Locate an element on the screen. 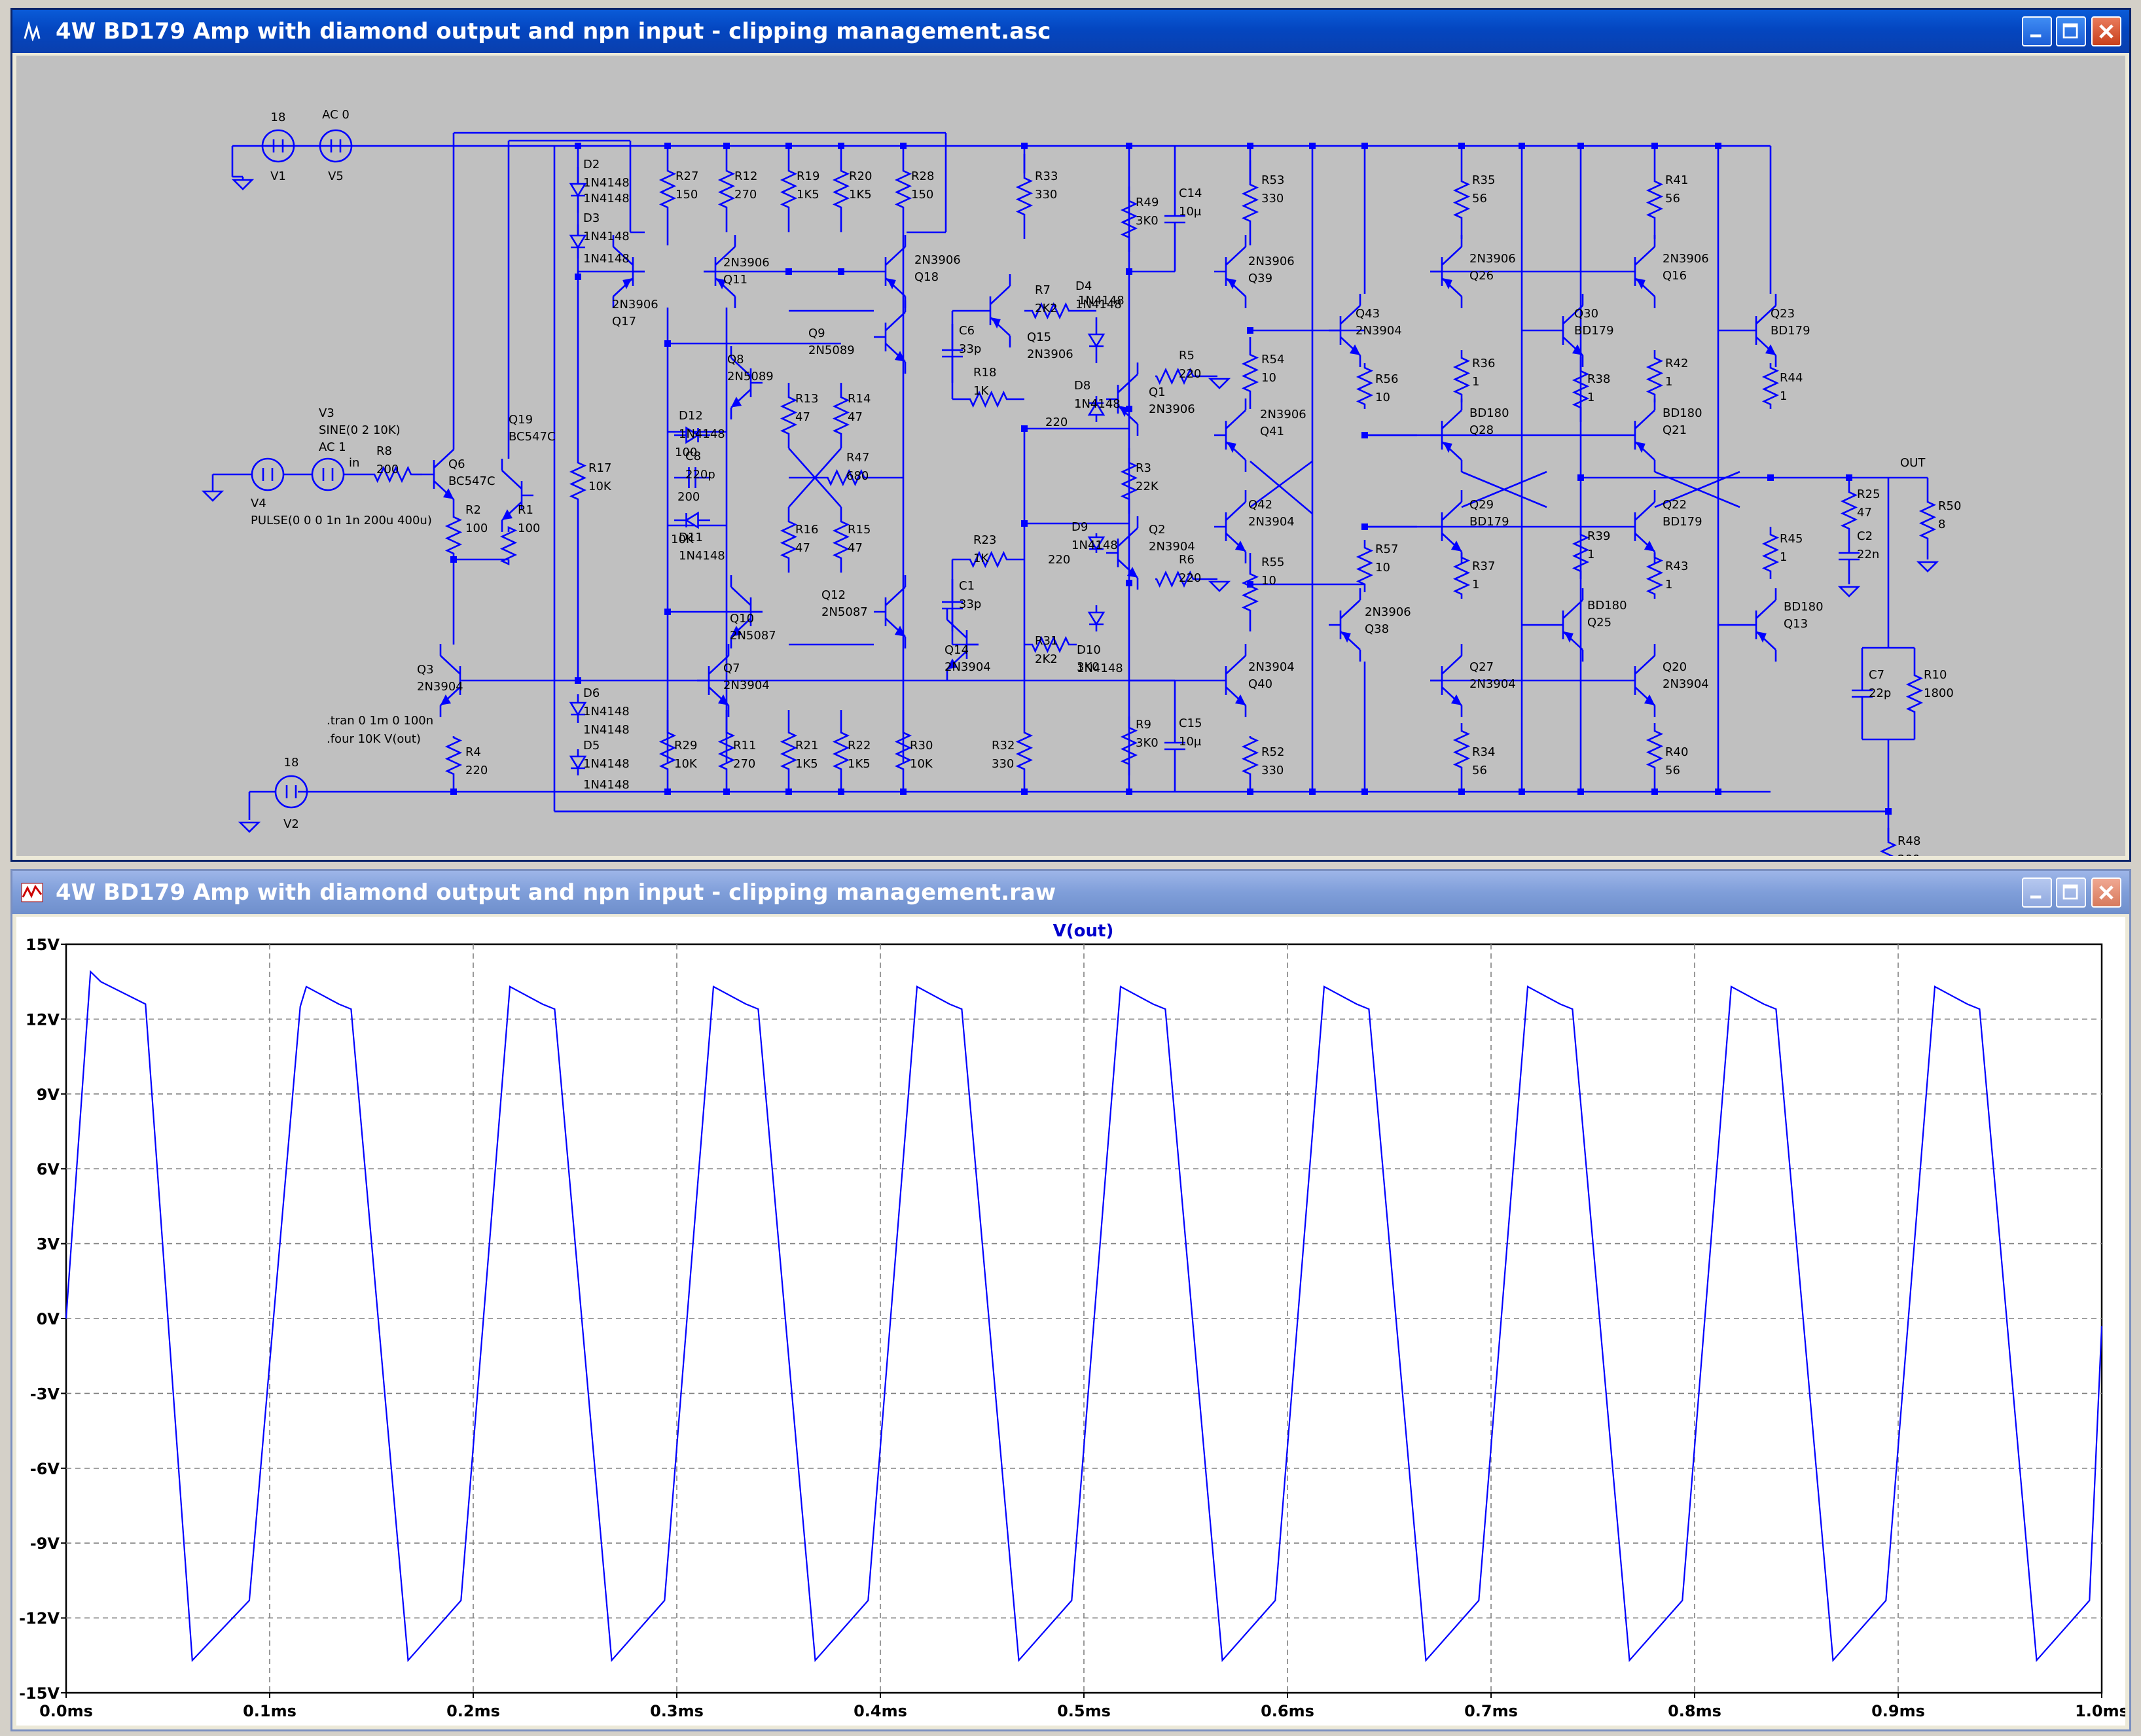 The width and height of the screenshot is (2141, 1736). y-tick-label: 9V is located at coordinates (49, 1095).